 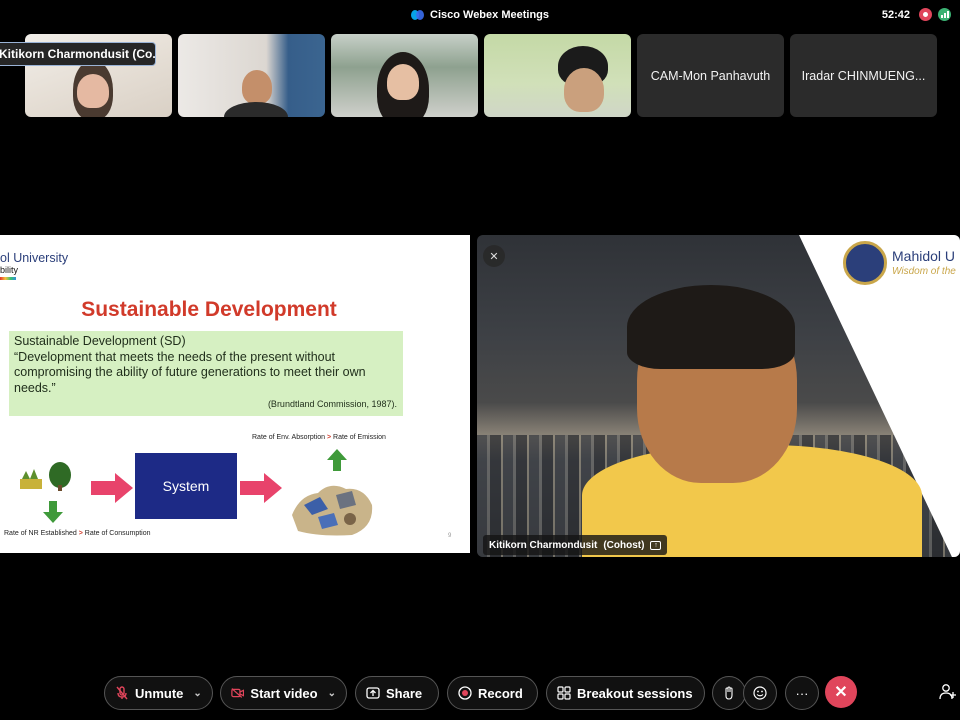 What do you see at coordinates (359, 437) in the screenshot?
I see `rate-emission-text: Rate of Emission` at bounding box center [359, 437].